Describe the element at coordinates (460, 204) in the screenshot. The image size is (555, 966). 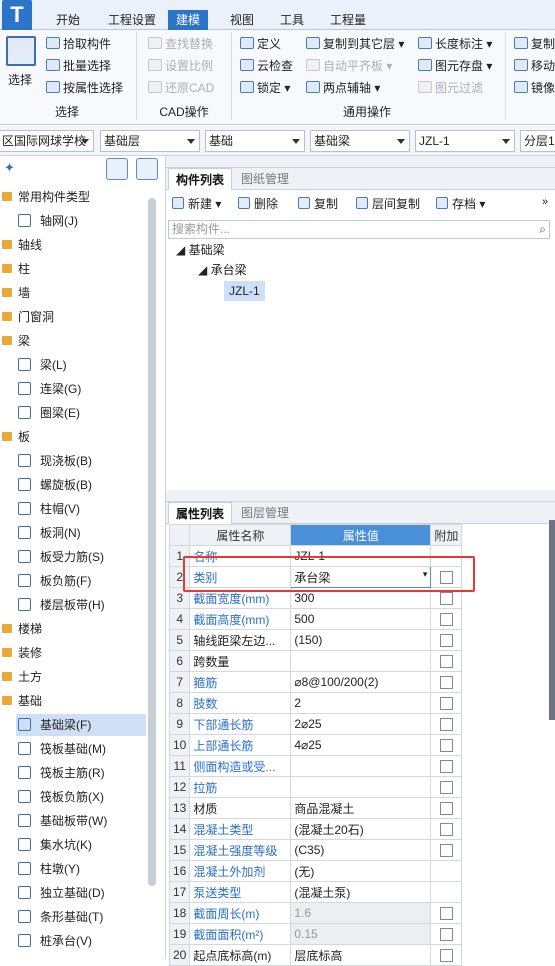
I see `archive-button: 存档 ▾` at that location.